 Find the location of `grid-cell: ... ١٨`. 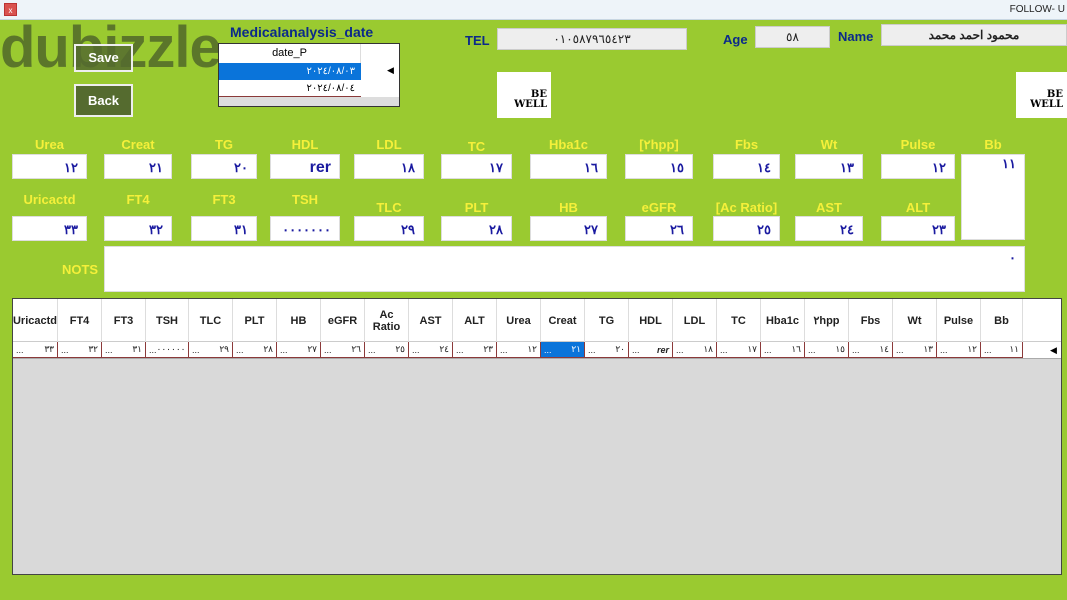

grid-cell: ... ١٨ is located at coordinates (695, 350).